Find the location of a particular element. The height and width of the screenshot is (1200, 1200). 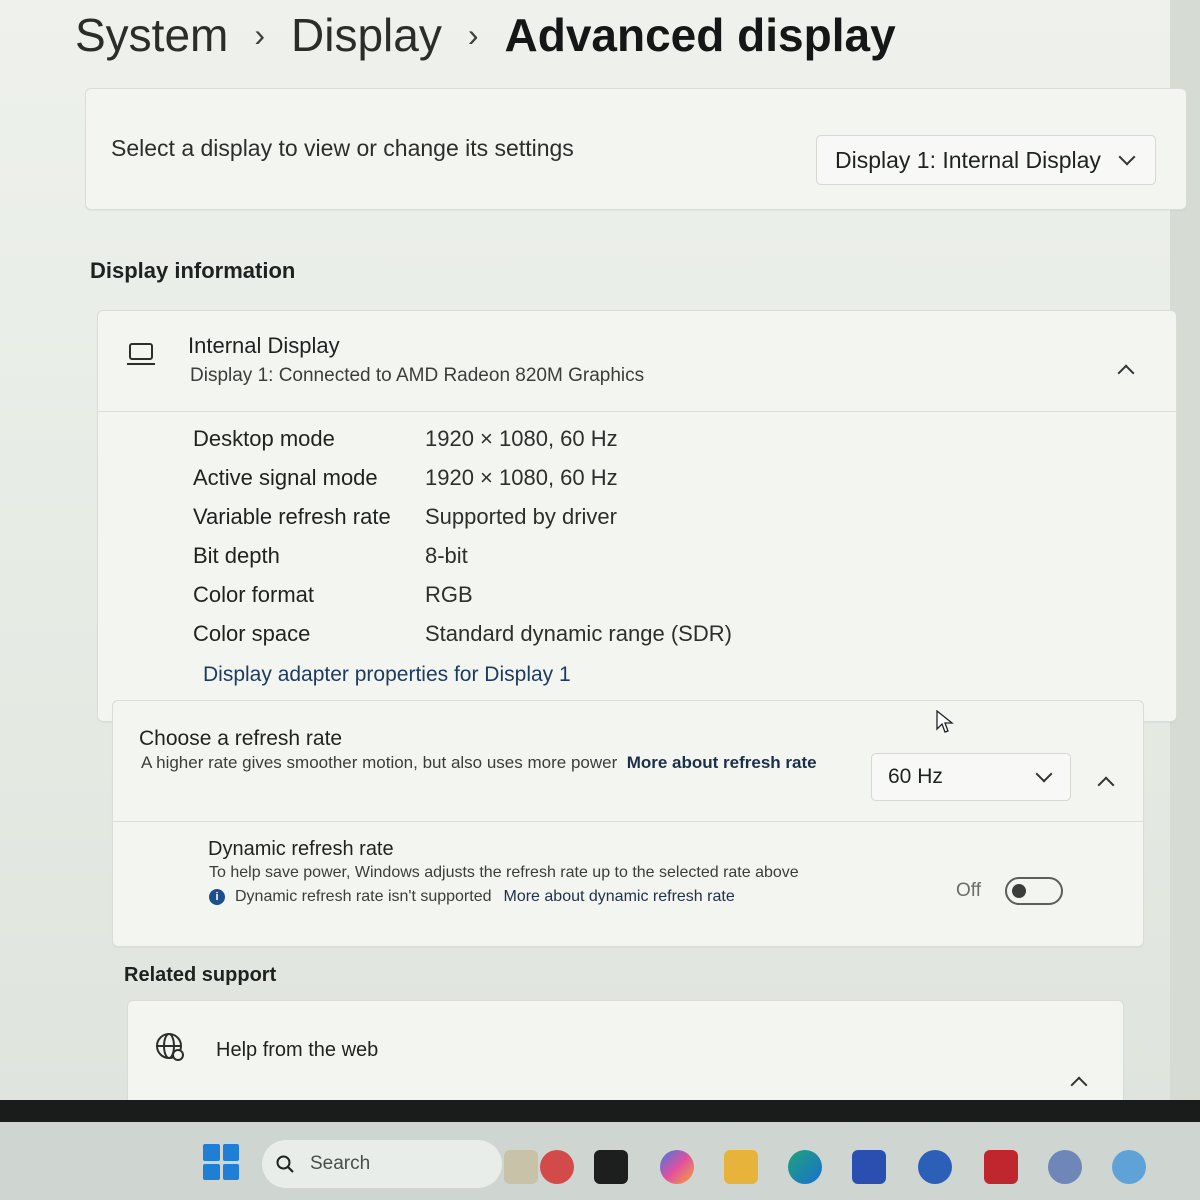

help-collapse-button is located at coordinates (1079, 1083).